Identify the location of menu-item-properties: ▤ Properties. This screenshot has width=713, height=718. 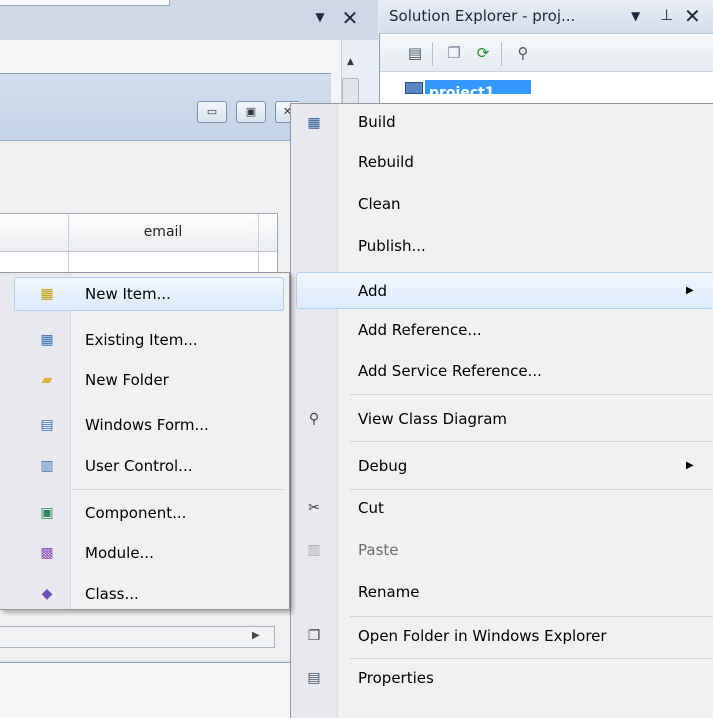
(502, 678).